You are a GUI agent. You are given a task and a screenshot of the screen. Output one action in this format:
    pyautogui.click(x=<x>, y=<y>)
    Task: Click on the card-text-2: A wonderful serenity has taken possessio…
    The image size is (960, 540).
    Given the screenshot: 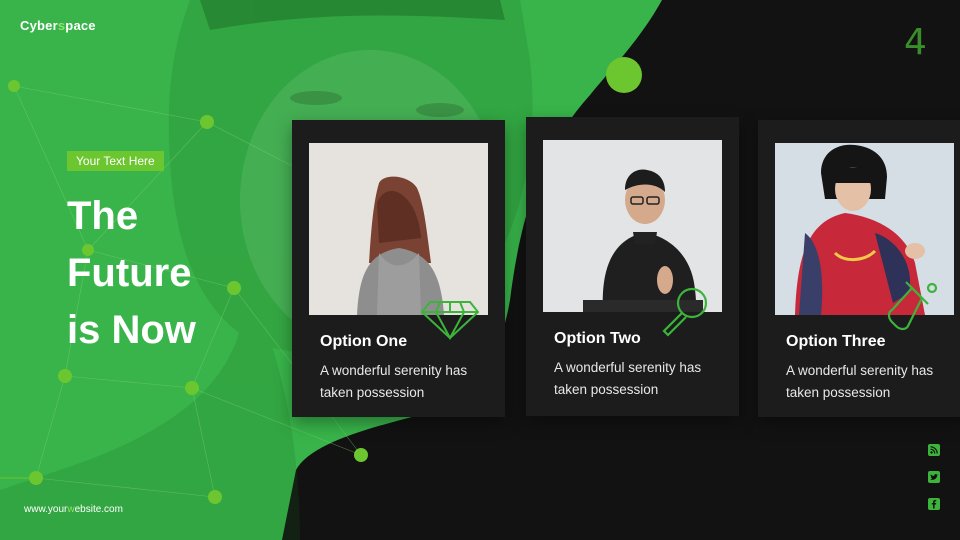 What is the action you would take?
    pyautogui.click(x=628, y=378)
    